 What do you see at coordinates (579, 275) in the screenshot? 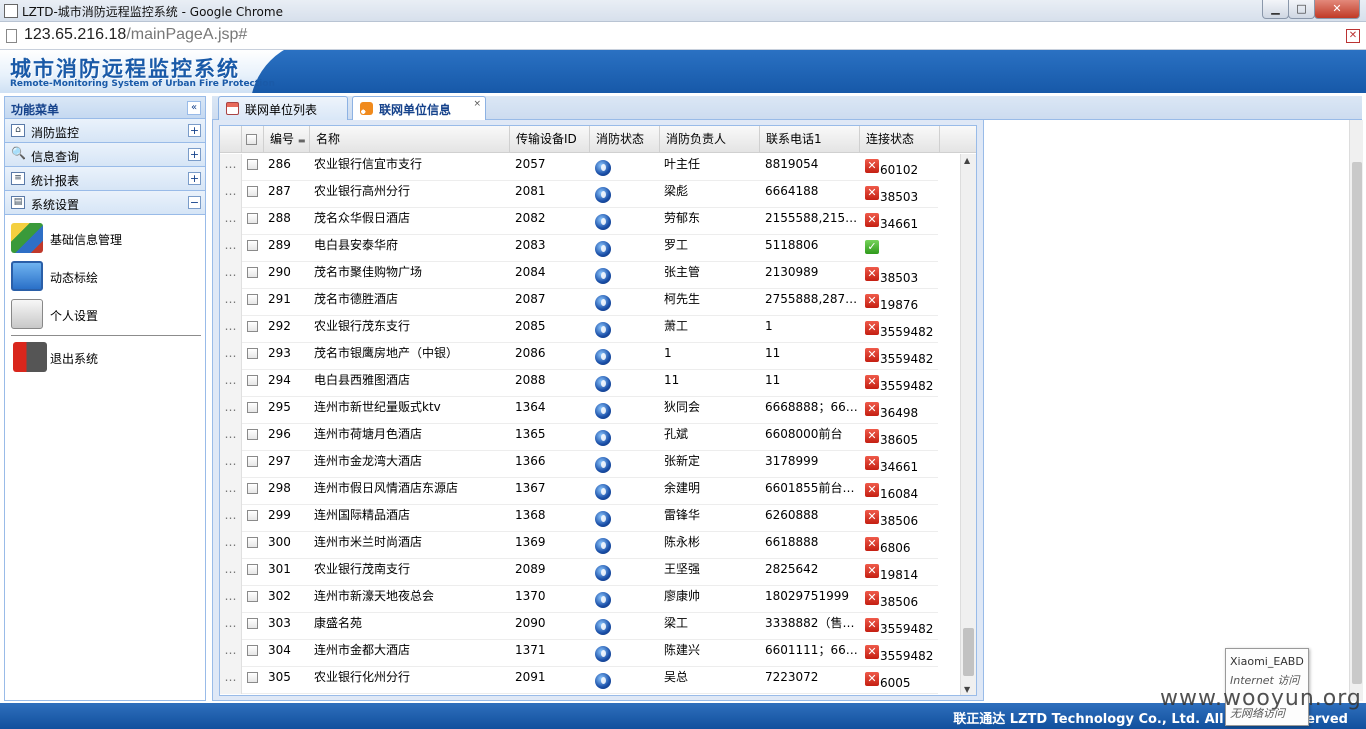
I see `table-row: … 290 茂名市聚佳购物广场 2084 张主管 2130989 ✕ 38503` at bounding box center [579, 275].